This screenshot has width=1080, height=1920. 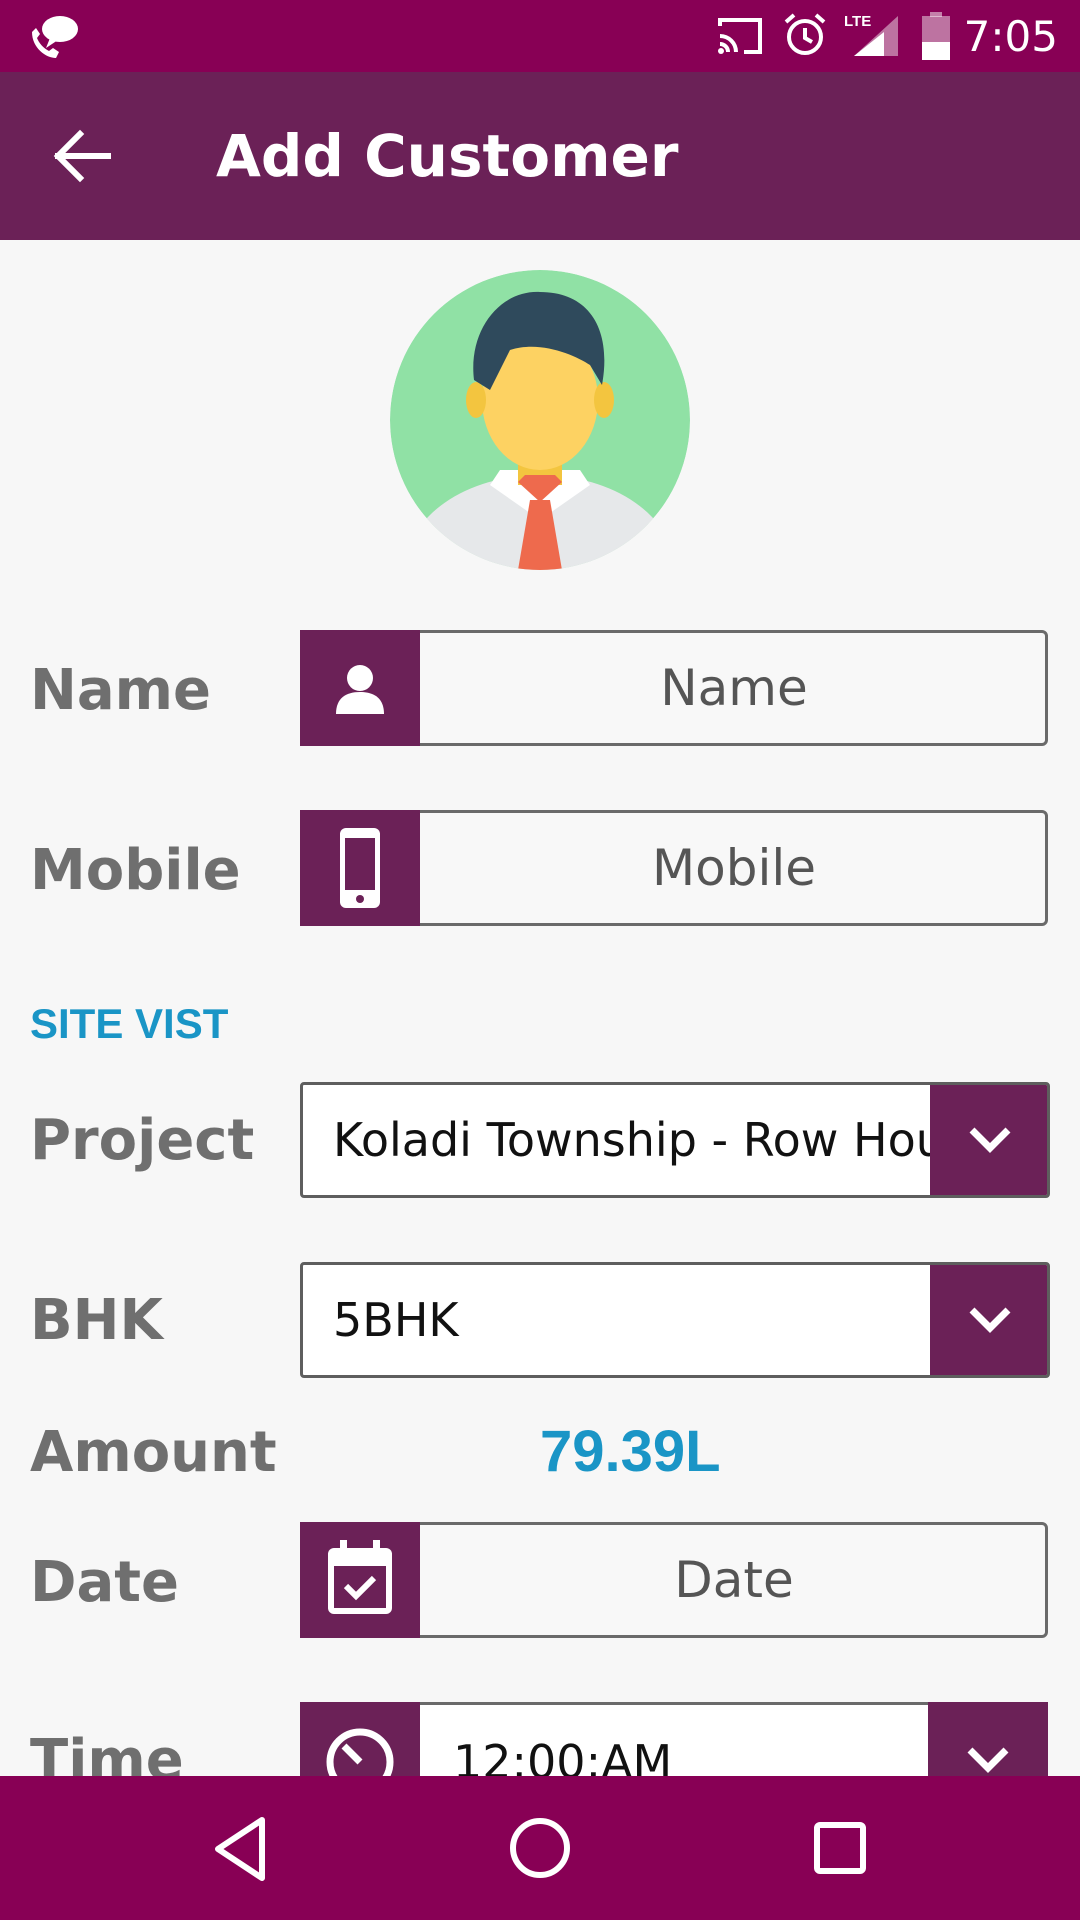 What do you see at coordinates (360, 868) in the screenshot?
I see `smartphone-icon` at bounding box center [360, 868].